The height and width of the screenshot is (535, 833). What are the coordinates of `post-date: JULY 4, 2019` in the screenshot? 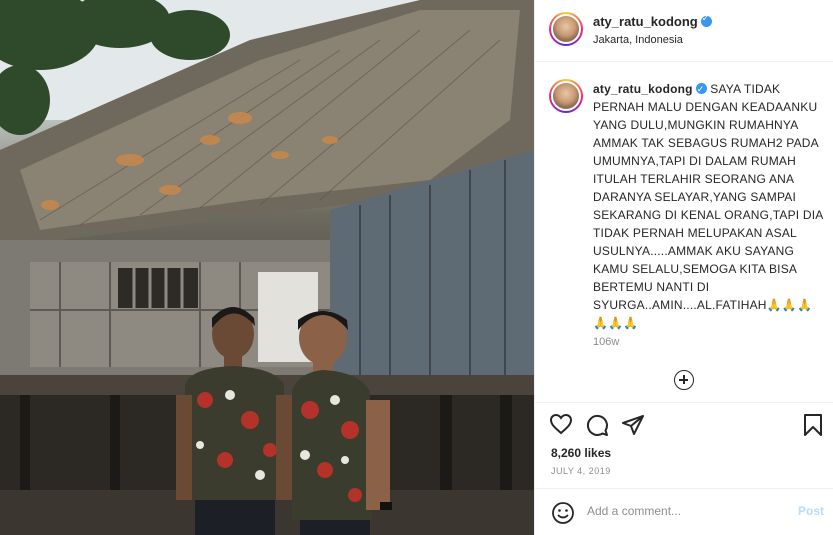 It's located at (581, 471).